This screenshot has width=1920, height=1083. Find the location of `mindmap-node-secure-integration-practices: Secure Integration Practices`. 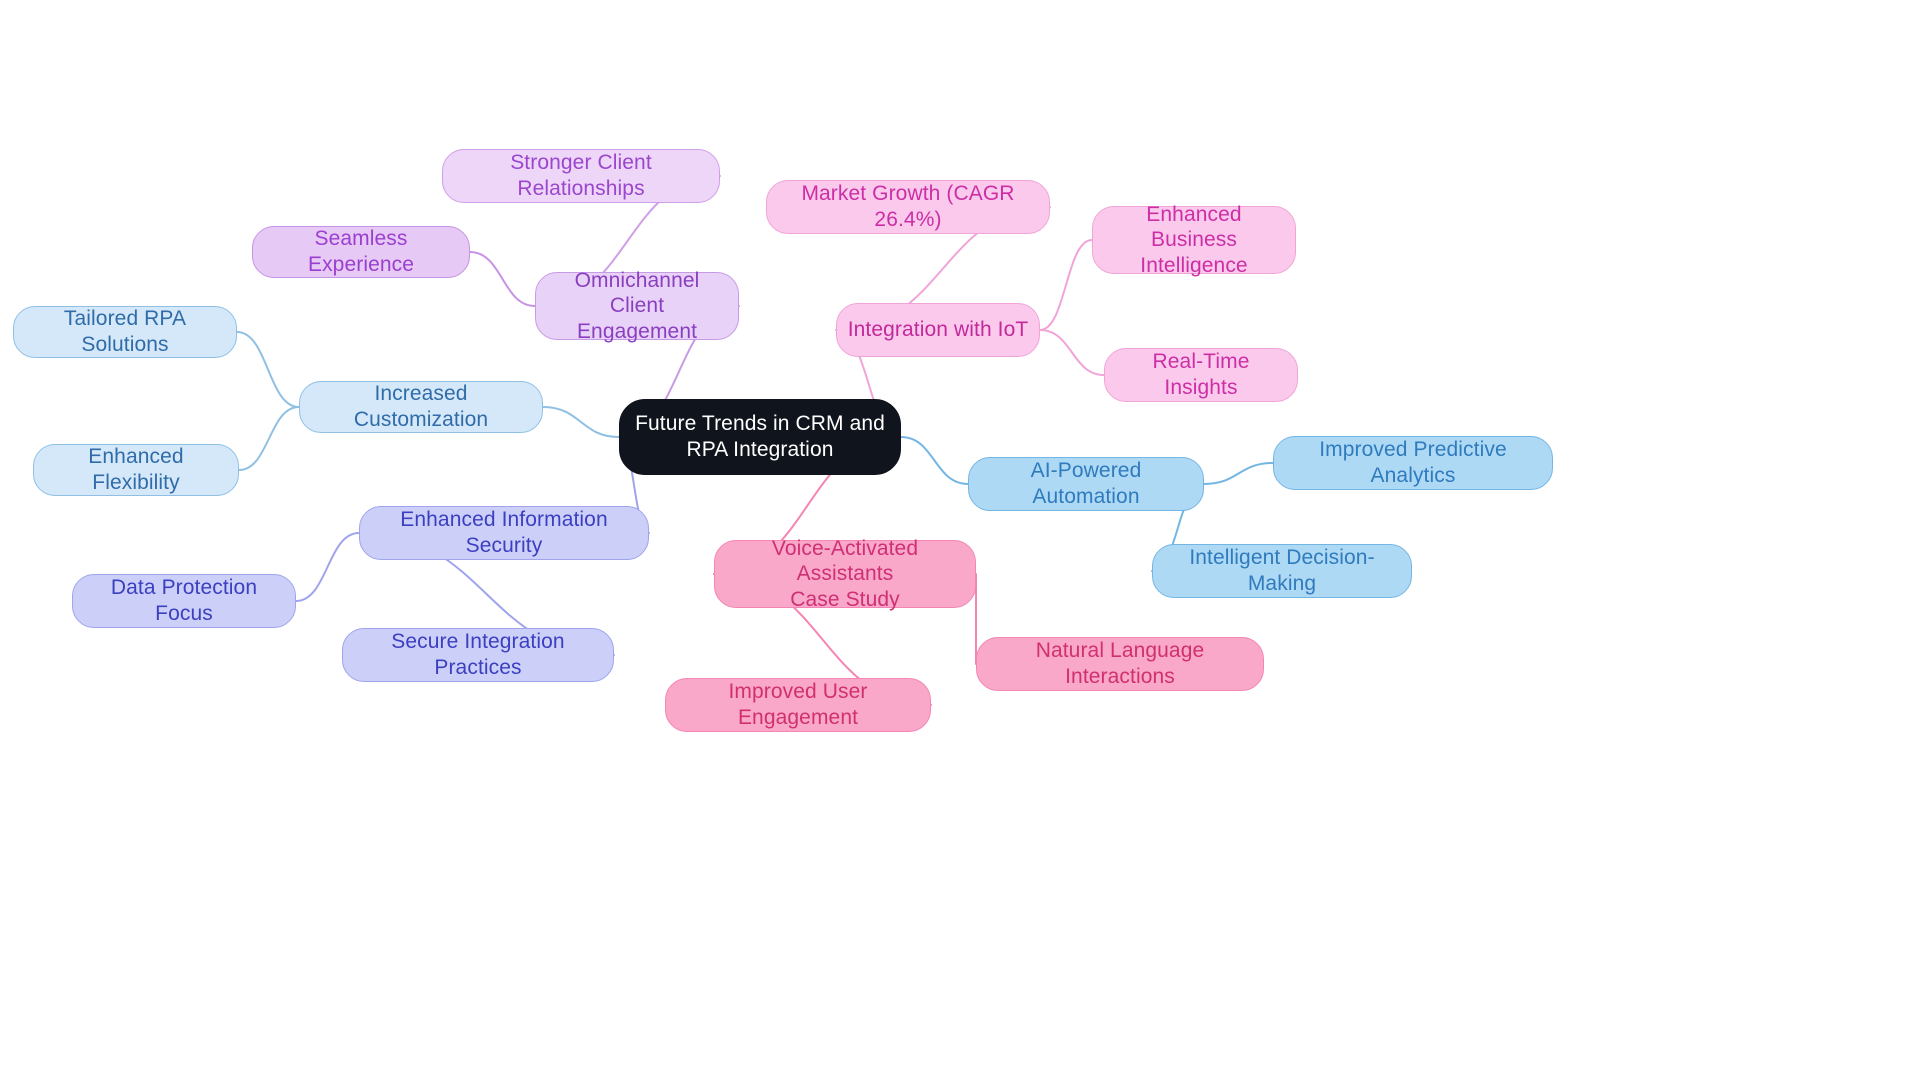

mindmap-node-secure-integration-practices: Secure Integration Practices is located at coordinates (478, 655).